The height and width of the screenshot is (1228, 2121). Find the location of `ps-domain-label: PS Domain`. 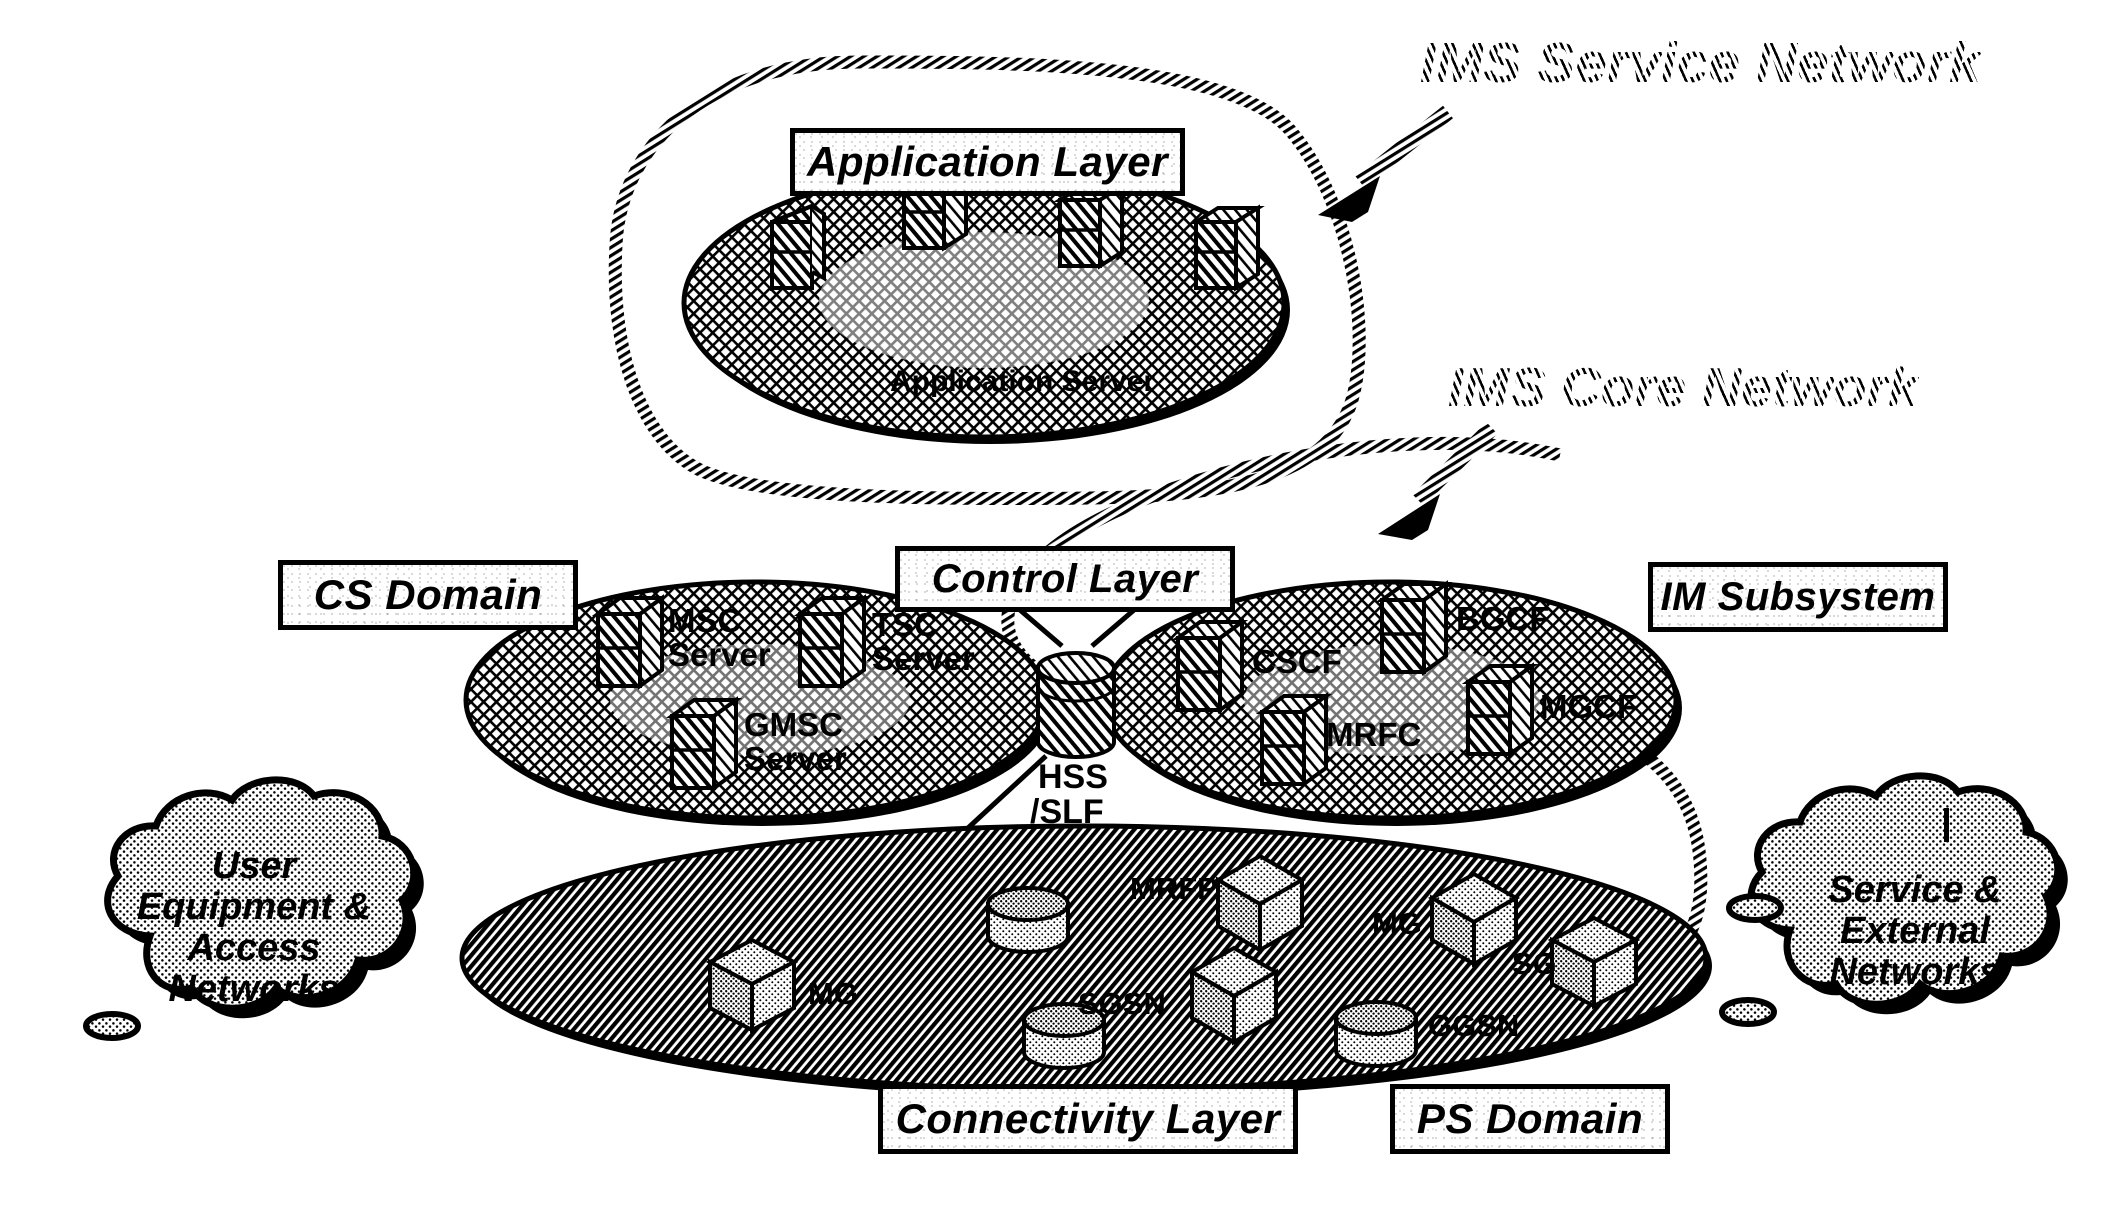

ps-domain-label: PS Domain is located at coordinates (1530, 1118).